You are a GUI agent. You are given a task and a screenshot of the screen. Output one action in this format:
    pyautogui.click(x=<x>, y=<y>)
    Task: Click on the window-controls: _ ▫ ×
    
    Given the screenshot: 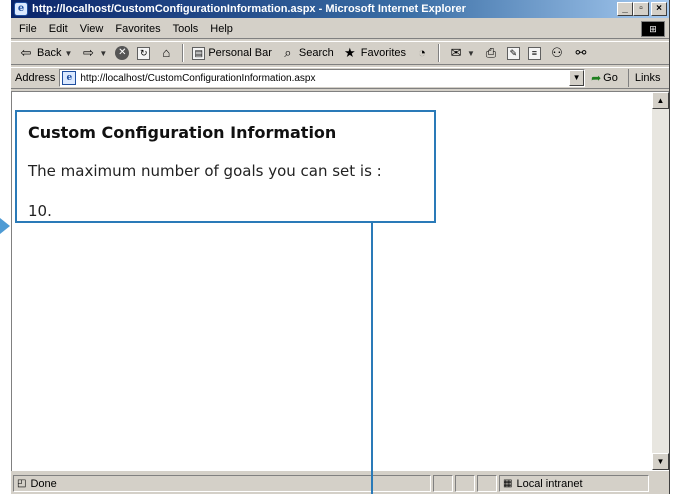 What is the action you would take?
    pyautogui.click(x=642, y=9)
    